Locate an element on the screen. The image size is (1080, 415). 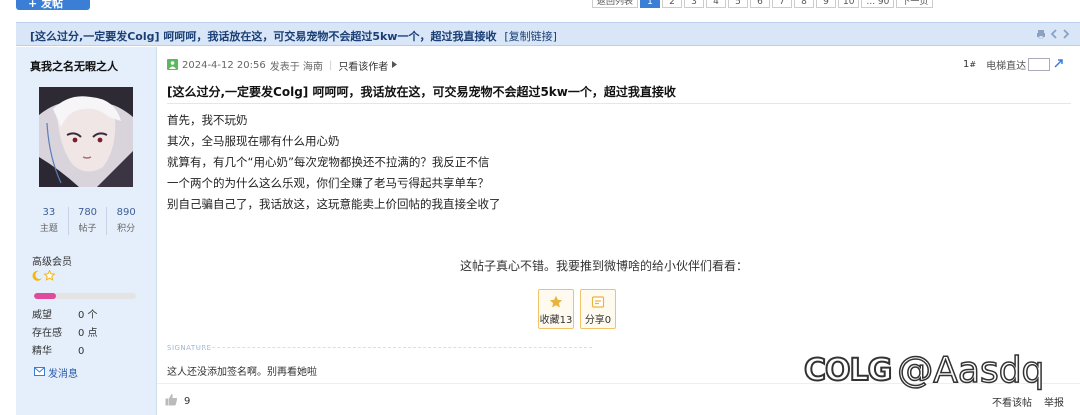
favorite-count: 收藏13 is located at coordinates (556, 320).